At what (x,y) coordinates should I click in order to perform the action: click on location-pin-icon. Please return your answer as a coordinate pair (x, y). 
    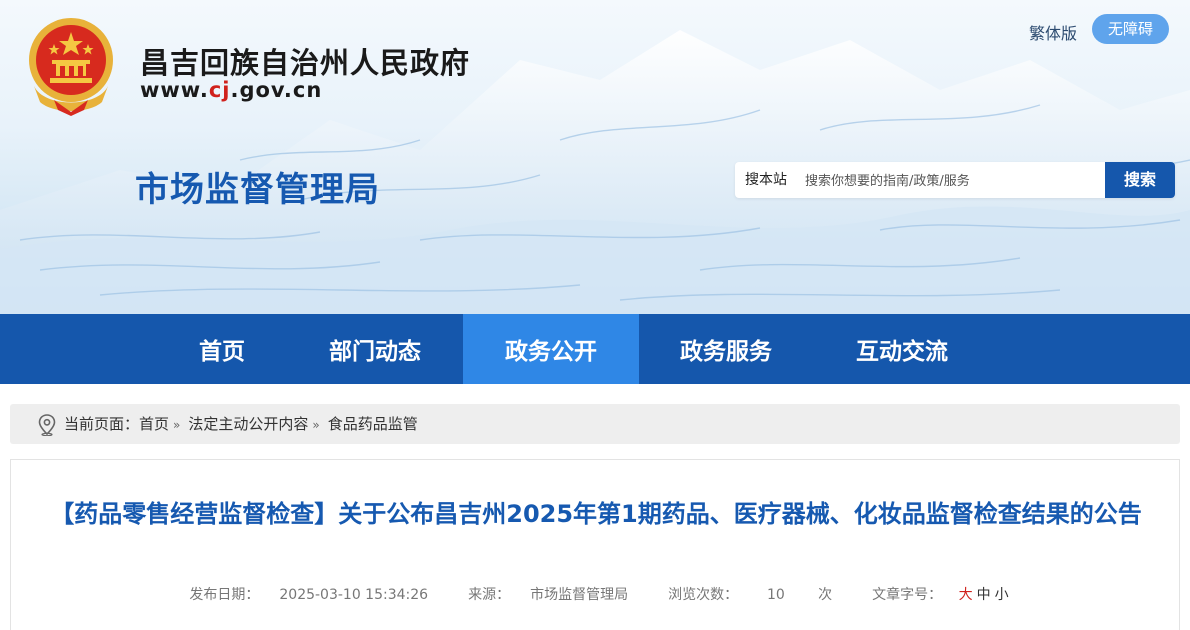
    Looking at the image, I should click on (47, 425).